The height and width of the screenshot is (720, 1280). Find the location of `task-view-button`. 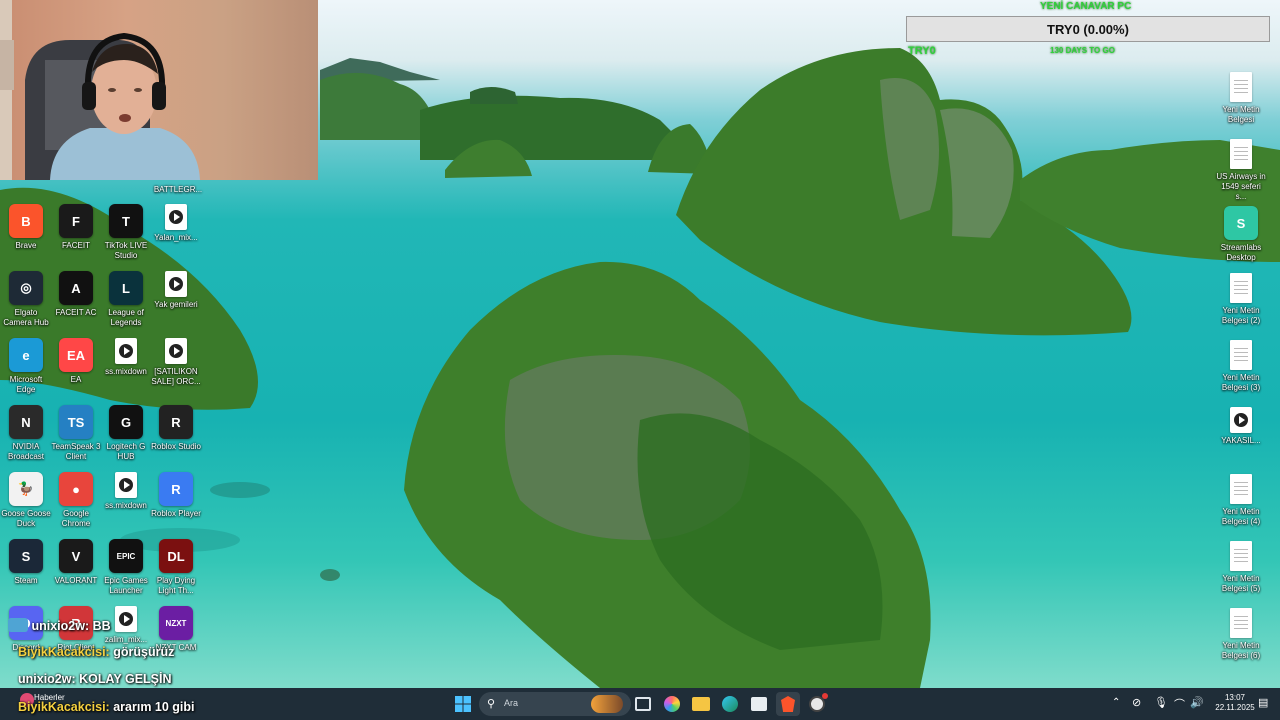

task-view-button is located at coordinates (643, 704).